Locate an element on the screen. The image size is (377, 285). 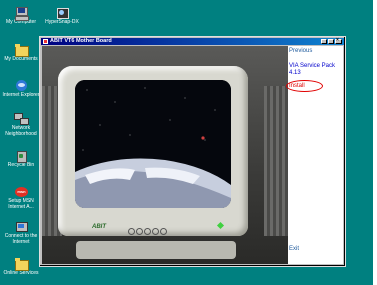
close-button: × is located at coordinates (338, 40).